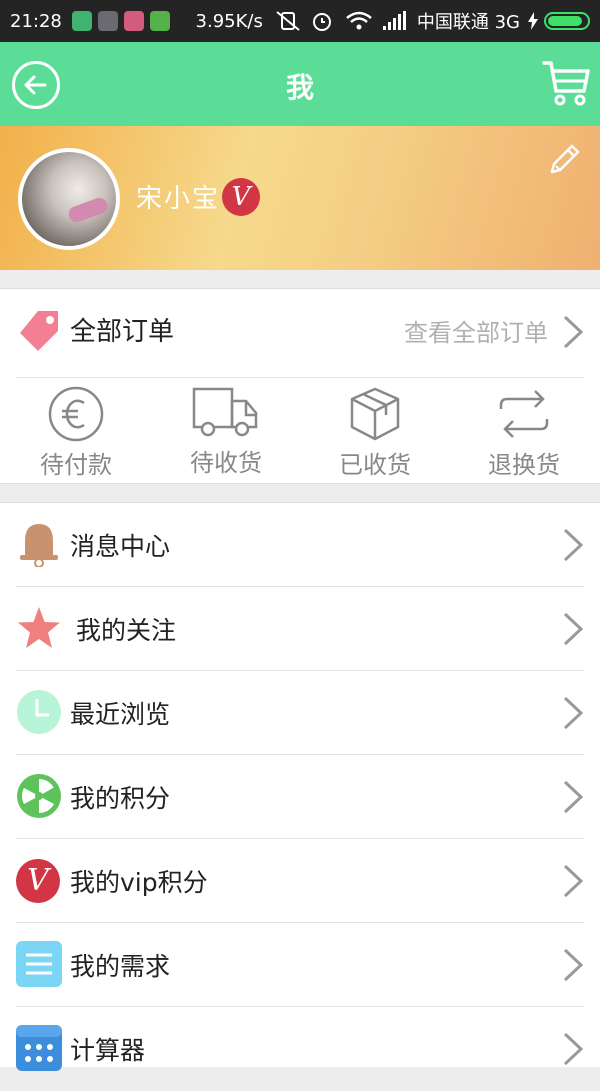 Image resolution: width=600 pixels, height=1091 pixels. I want to click on package-box-icon, so click(375, 414).